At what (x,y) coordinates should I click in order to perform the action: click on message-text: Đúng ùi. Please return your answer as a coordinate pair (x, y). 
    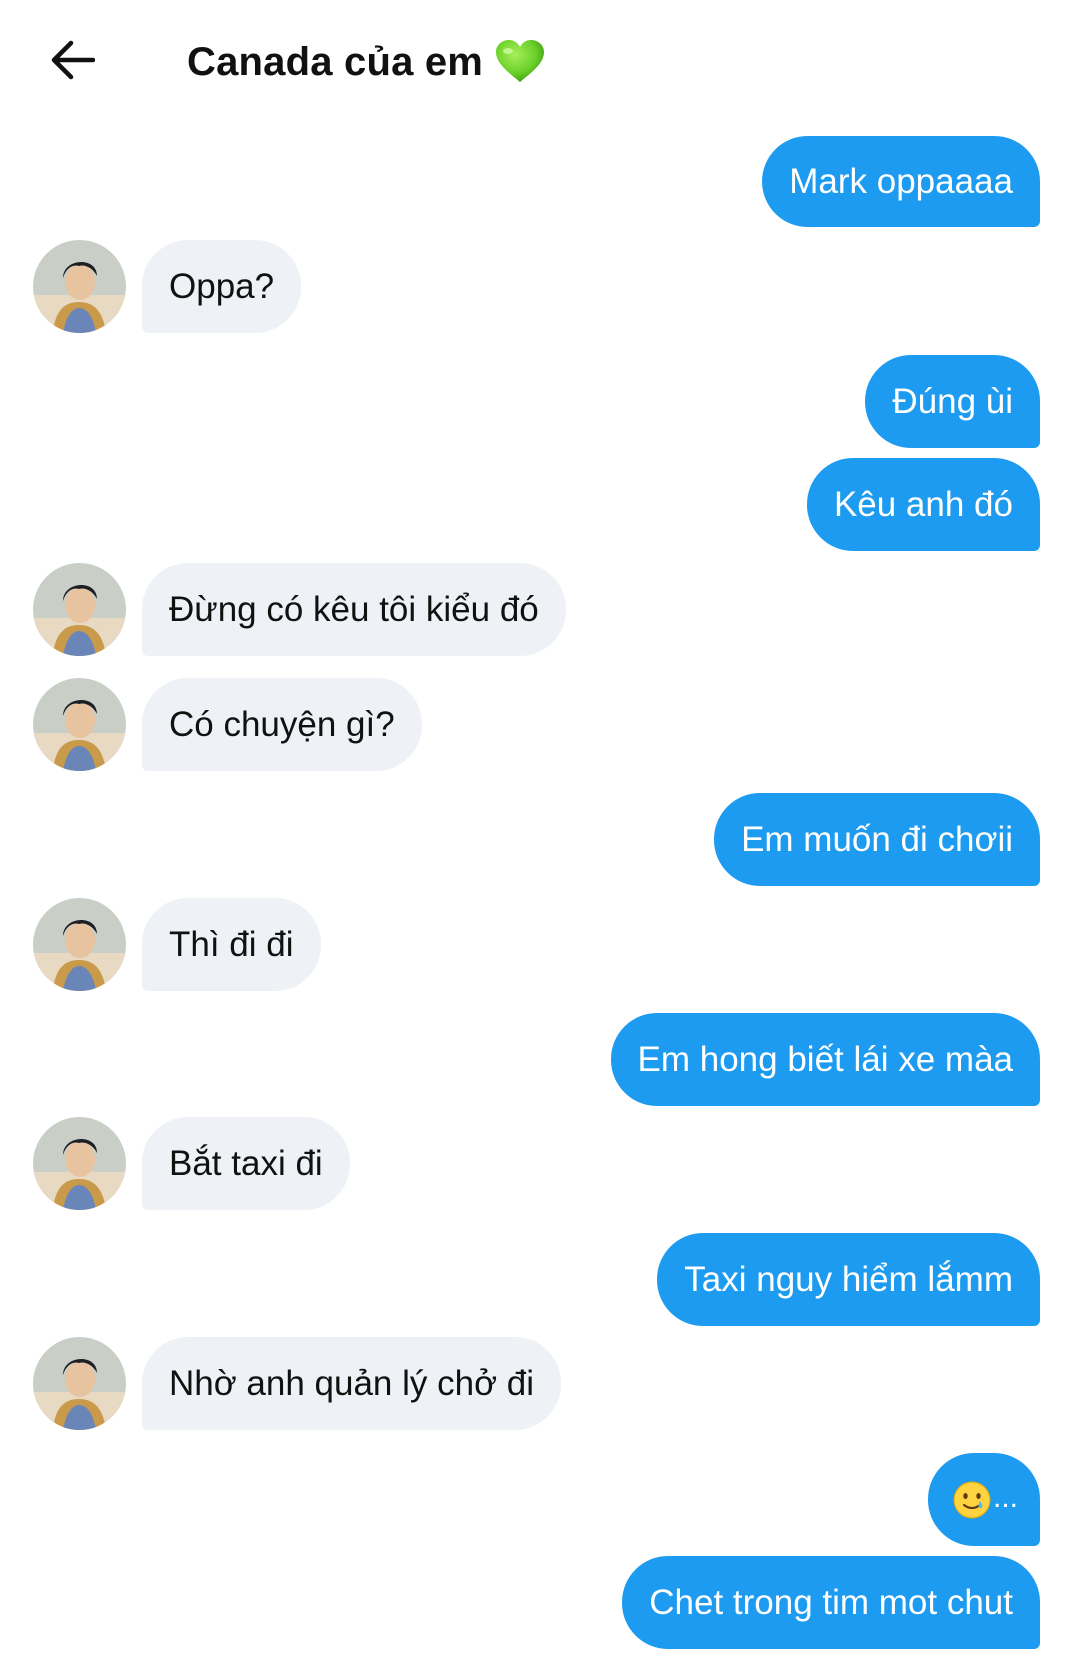
    Looking at the image, I should click on (952, 401).